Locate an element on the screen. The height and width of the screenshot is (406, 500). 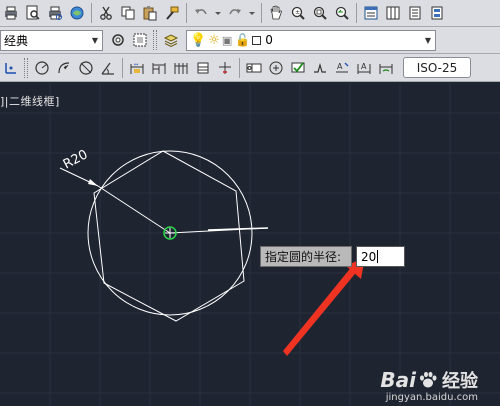
radius-input-value: 20 is located at coordinates (369, 256).